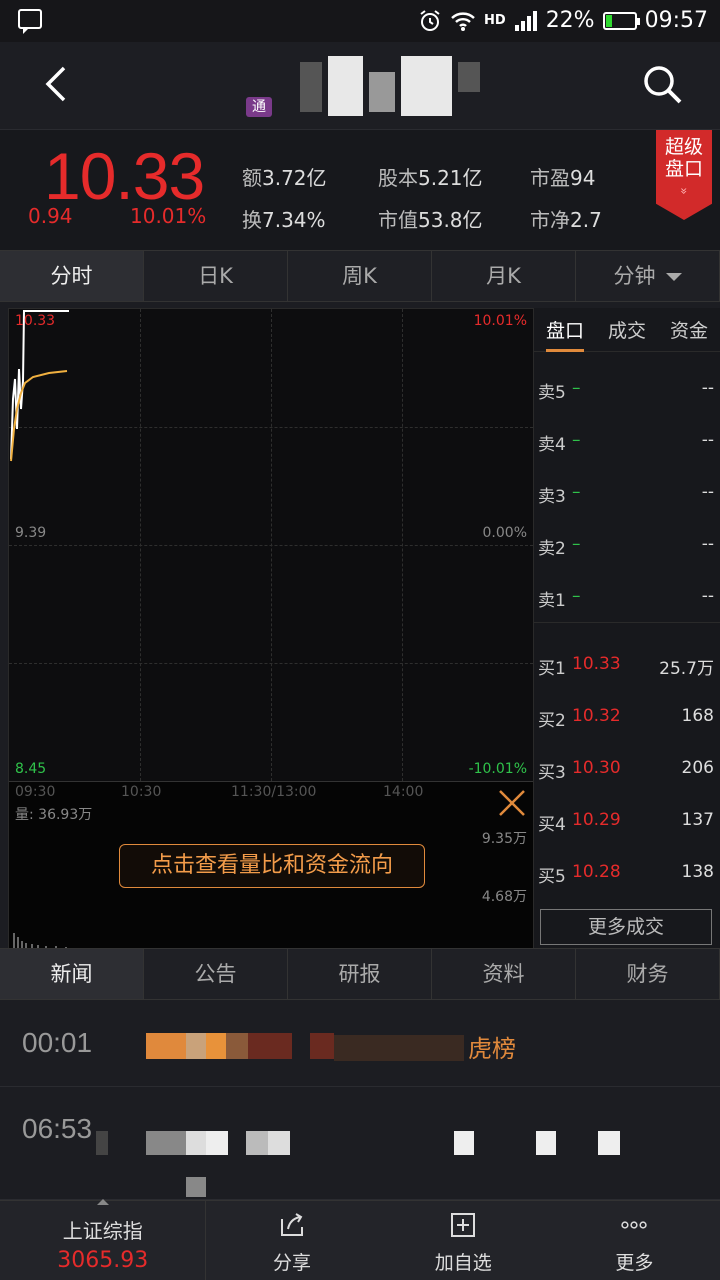 The width and height of the screenshot is (720, 1280). Describe the element at coordinates (72, 276) in the screenshot. I see `tab-intraday: 分时` at that location.